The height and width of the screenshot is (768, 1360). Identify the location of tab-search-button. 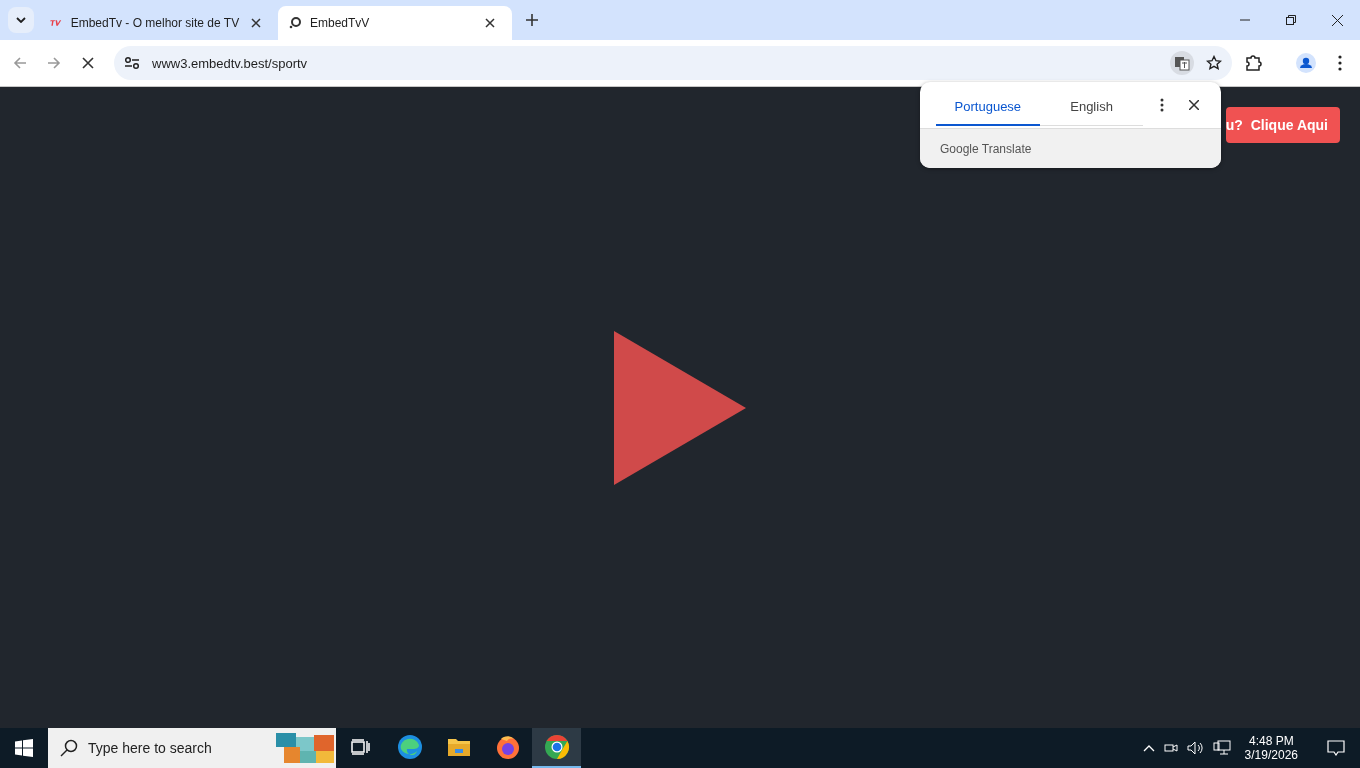
(21, 20).